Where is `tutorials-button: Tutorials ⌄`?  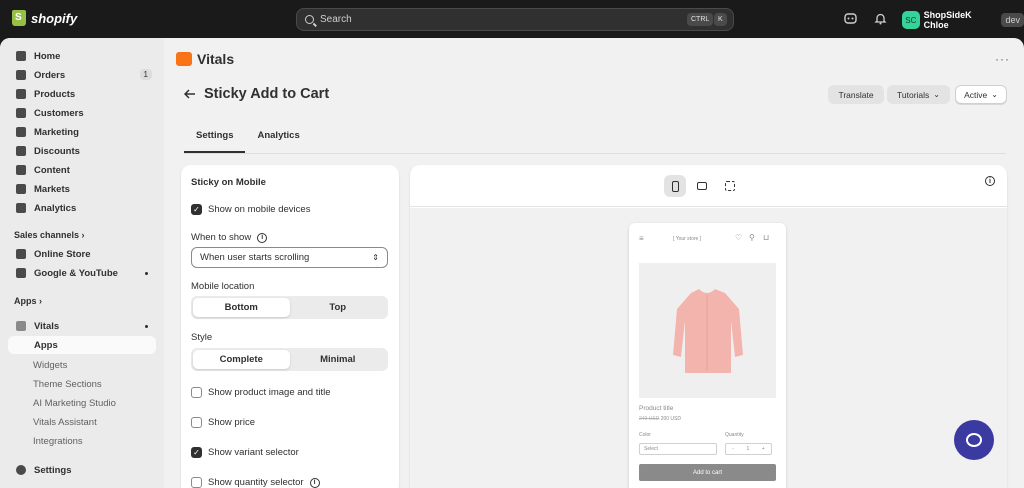
tutorials-button: Tutorials ⌄ is located at coordinates (918, 94).